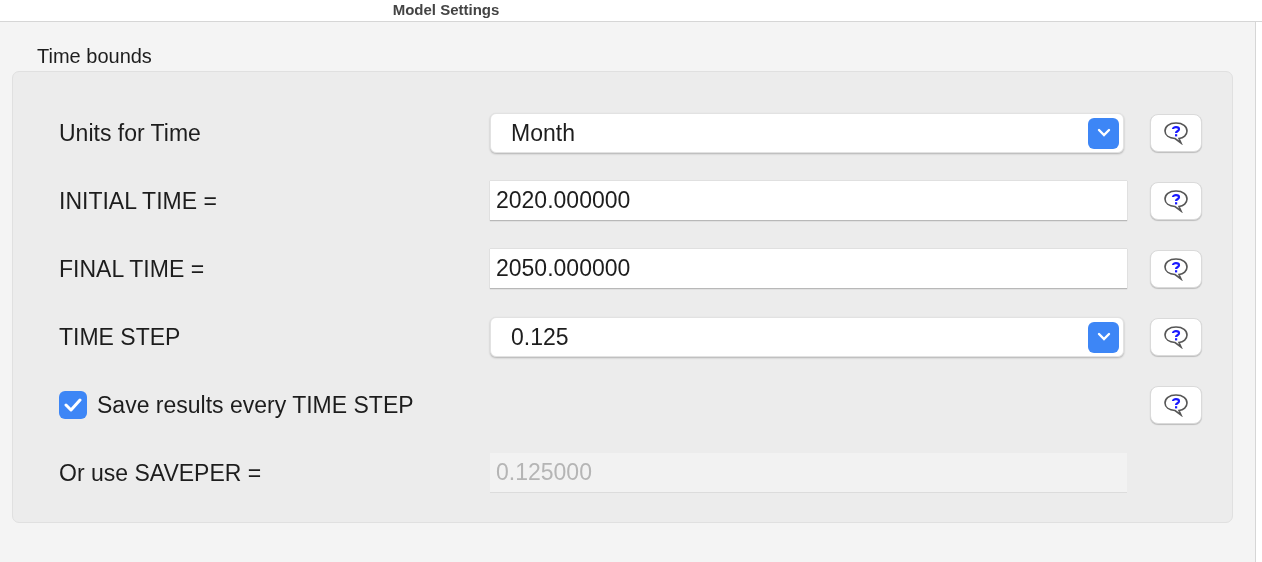 Image resolution: width=1262 pixels, height=562 pixels. I want to click on field-label: Or use SAVEPER =, so click(161, 473).